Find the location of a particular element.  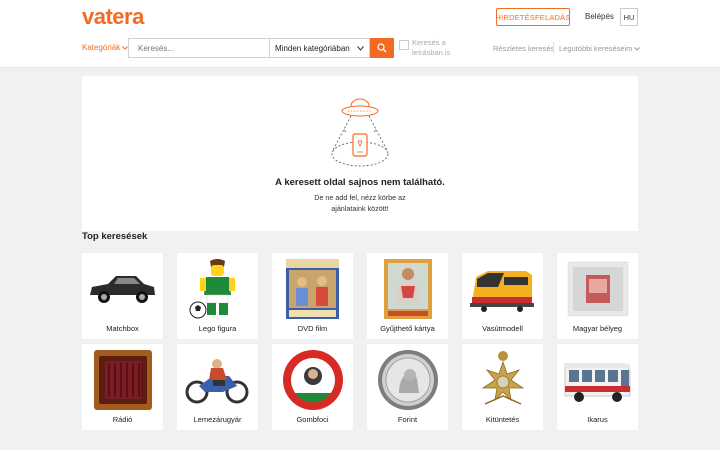

top-search-label: Matchbox is located at coordinates (122, 328).